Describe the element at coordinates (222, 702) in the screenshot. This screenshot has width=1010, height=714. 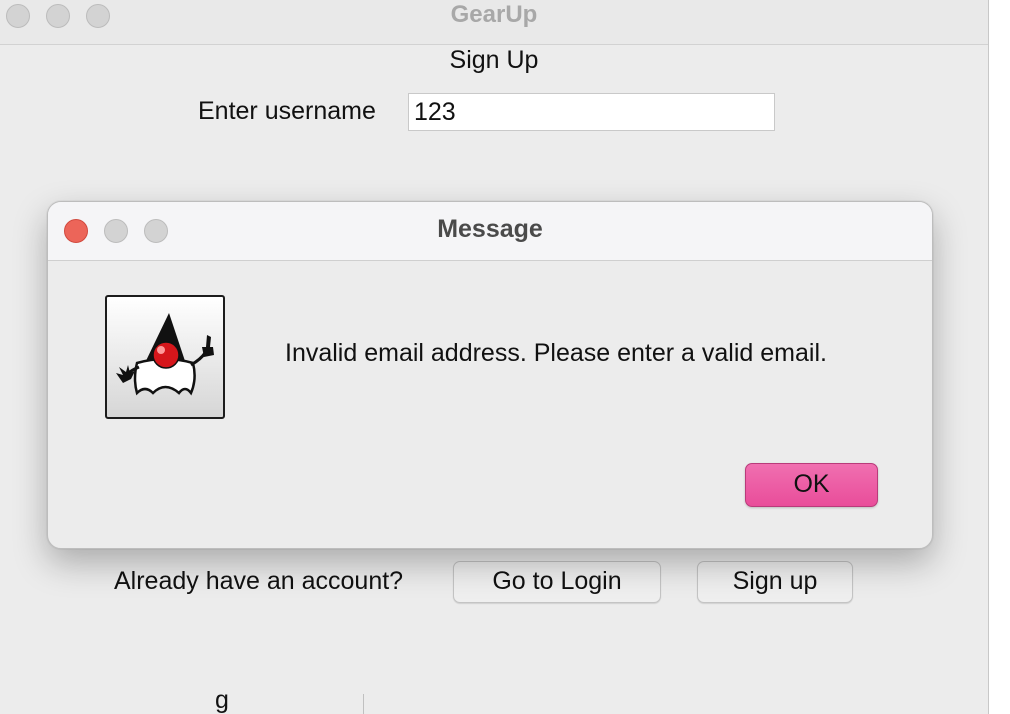
I see `clipped-text: g` at that location.